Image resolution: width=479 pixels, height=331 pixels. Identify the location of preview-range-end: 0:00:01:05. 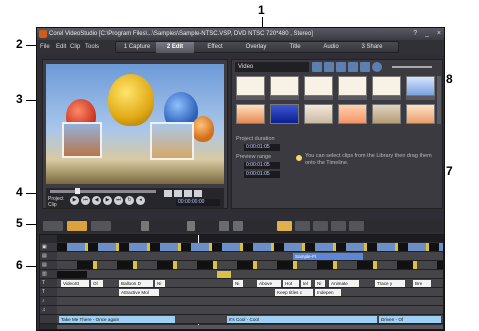
(262, 174).